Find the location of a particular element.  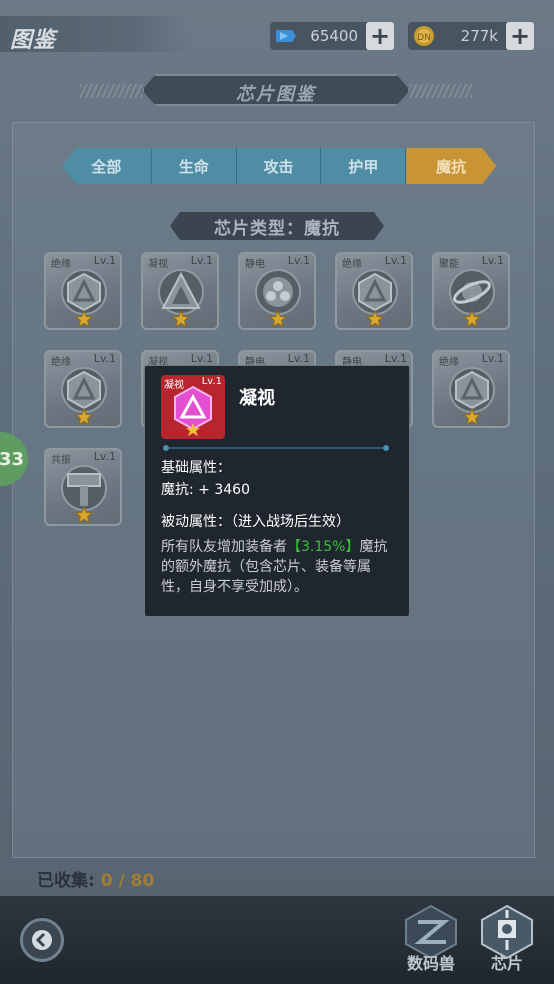

diamond-icon is located at coordinates (286, 36).